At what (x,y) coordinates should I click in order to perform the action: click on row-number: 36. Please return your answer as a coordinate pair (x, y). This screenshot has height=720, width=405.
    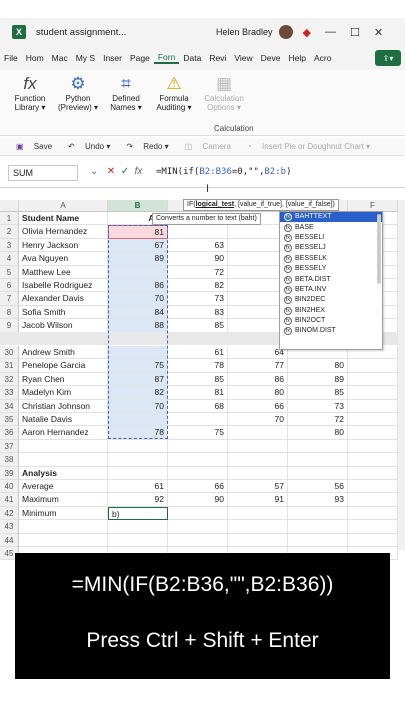
    Looking at the image, I should click on (9, 433).